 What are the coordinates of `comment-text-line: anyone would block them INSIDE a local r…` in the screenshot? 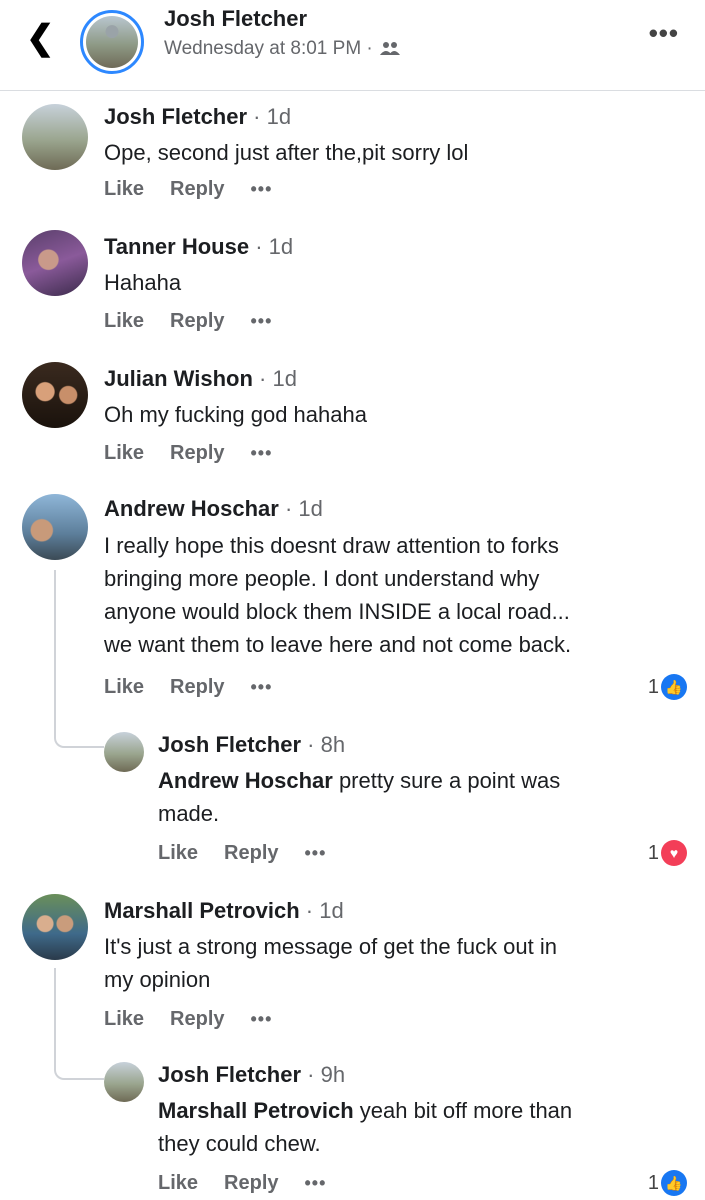 It's located at (337, 611).